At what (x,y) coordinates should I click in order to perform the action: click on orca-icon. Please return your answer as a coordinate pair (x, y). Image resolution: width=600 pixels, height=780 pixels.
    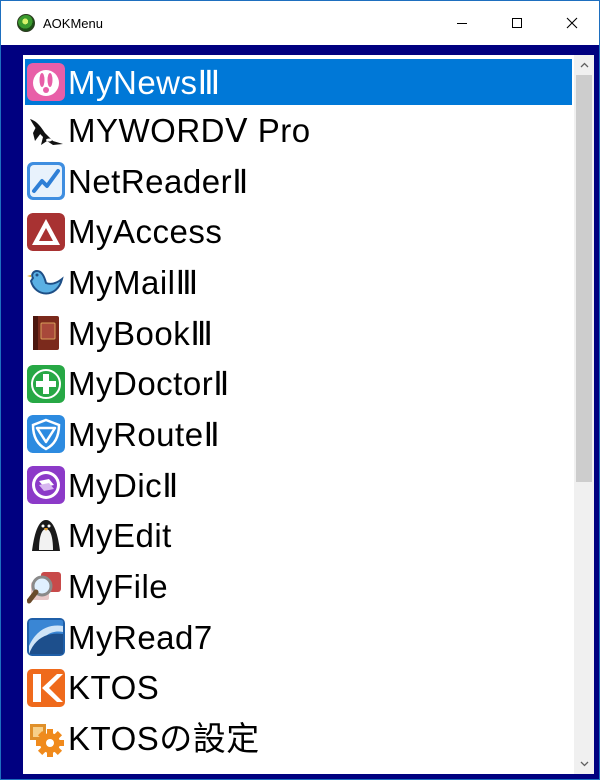
    Looking at the image, I should click on (46, 130).